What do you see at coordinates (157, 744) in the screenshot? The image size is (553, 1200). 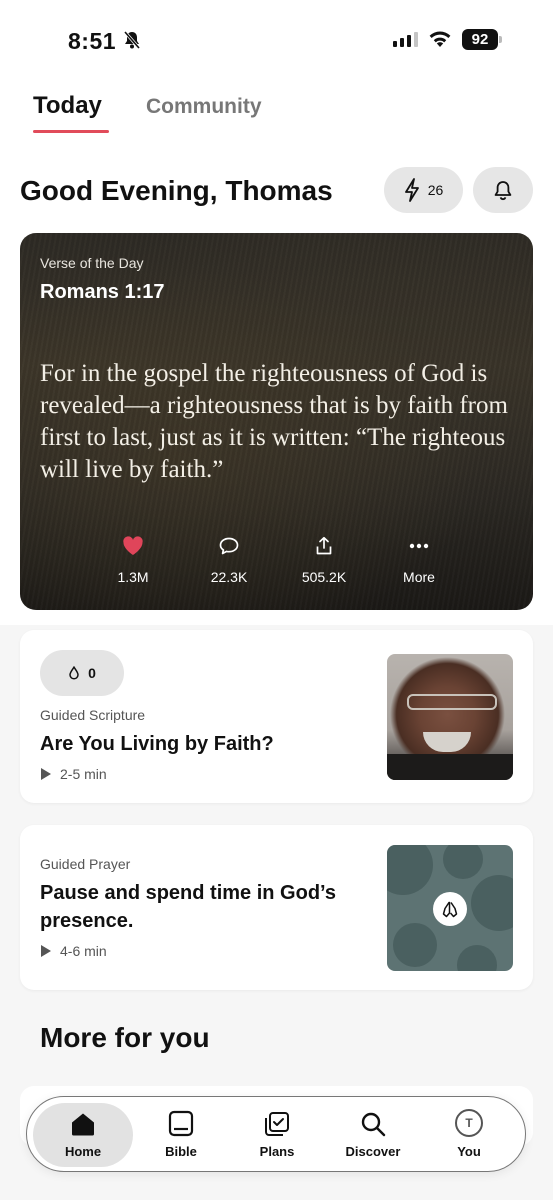 I see `guided-scripture-title: Are You Living by Faith?` at bounding box center [157, 744].